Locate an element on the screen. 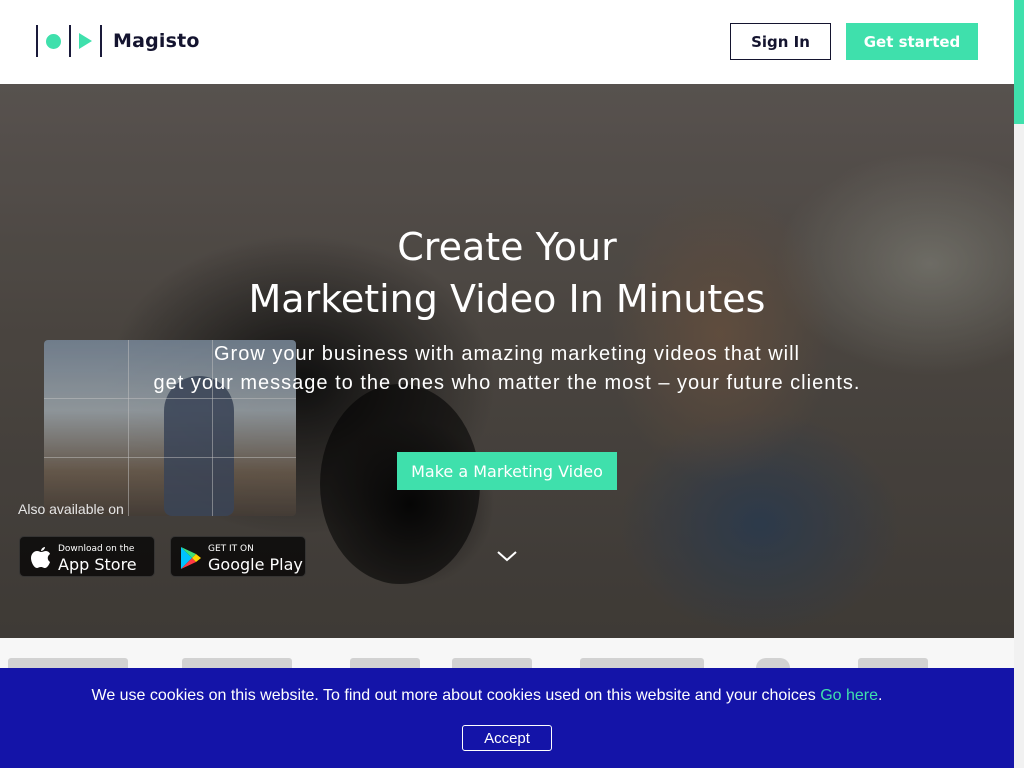  google-play-text: Google Play is located at coordinates (255, 564).